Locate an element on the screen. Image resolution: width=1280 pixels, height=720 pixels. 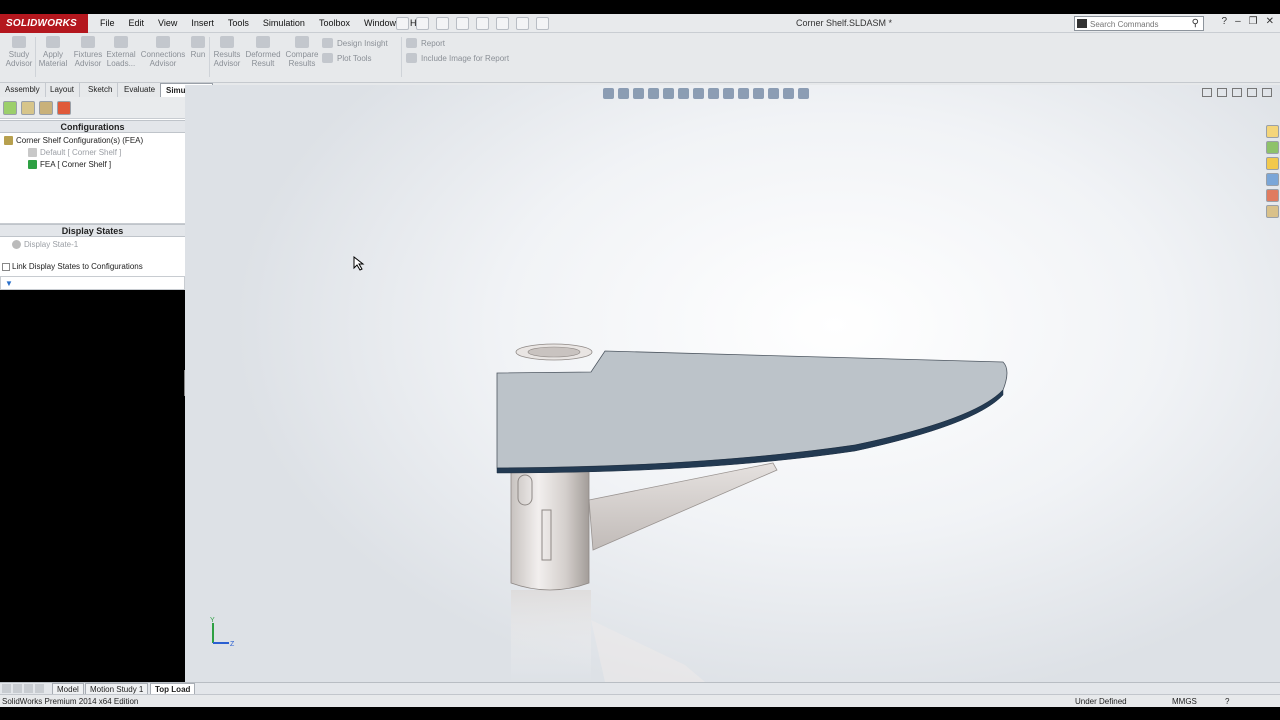
filter-icon: ▼ is located at coordinates (9, 283).